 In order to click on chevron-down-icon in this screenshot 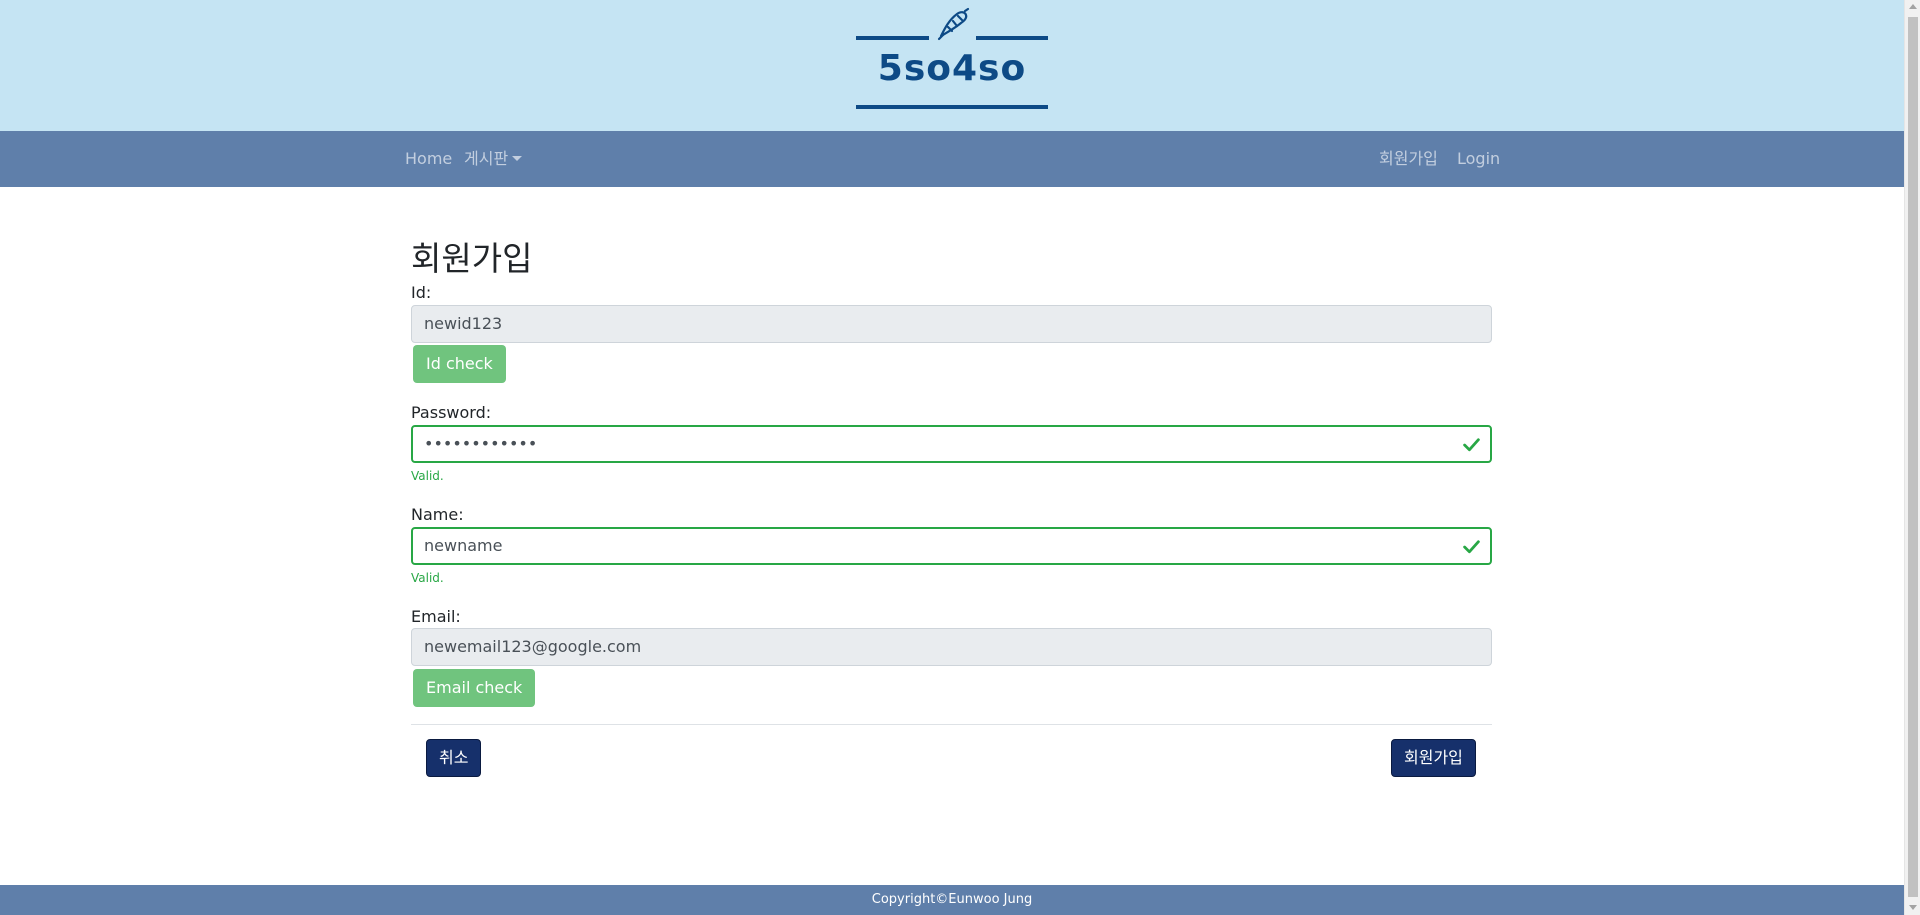, I will do `click(517, 158)`.